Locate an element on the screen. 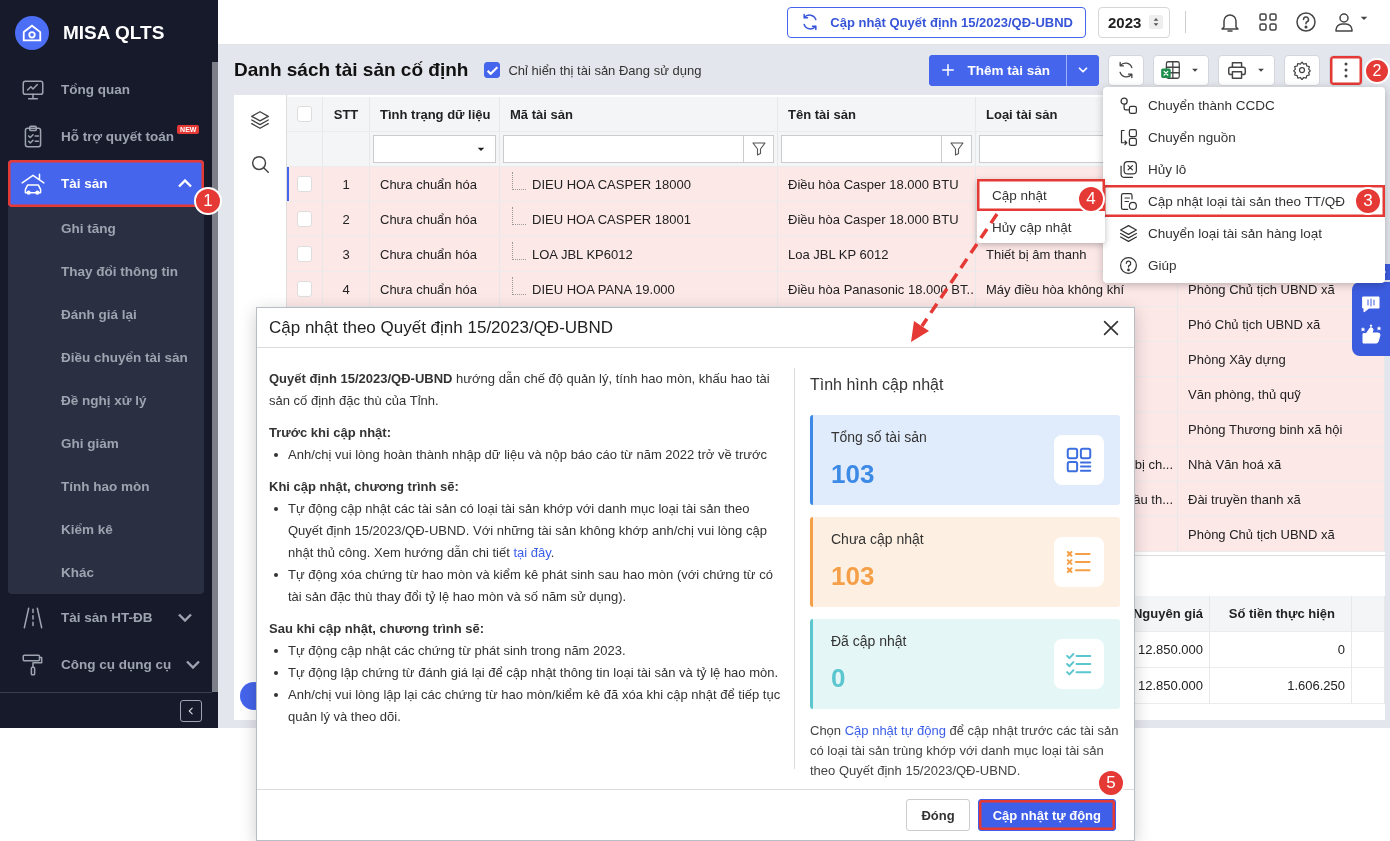 This screenshot has width=1390, height=841. table-cell: 3 is located at coordinates (346, 254).